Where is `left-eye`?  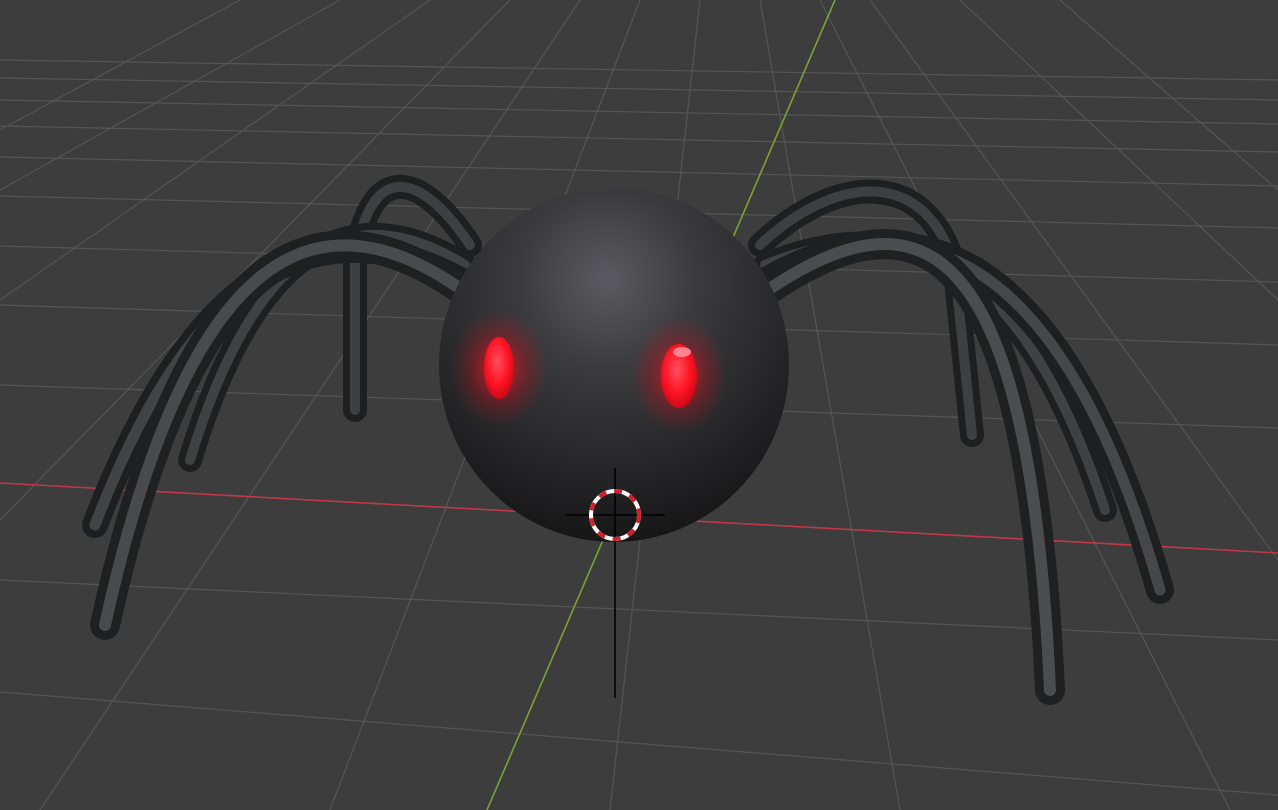 left-eye is located at coordinates (499, 368).